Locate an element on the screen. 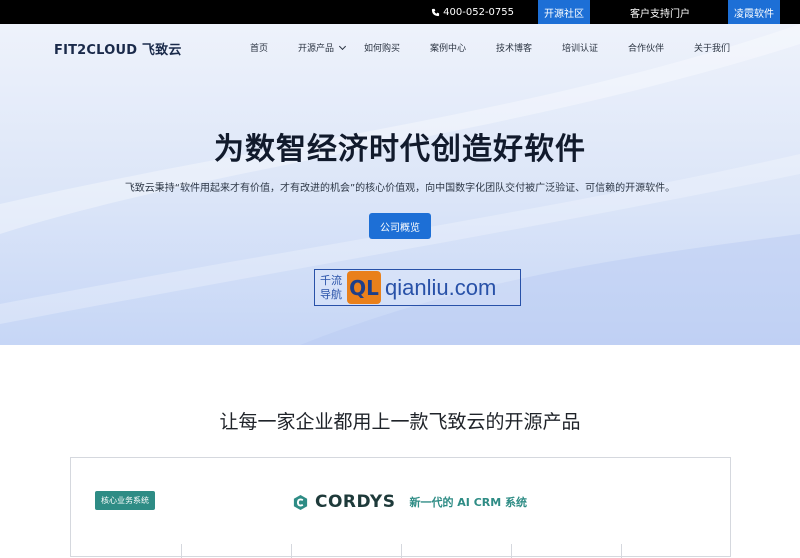 The height and width of the screenshot is (558, 800). nav-training: 培训认证 is located at coordinates (580, 47).